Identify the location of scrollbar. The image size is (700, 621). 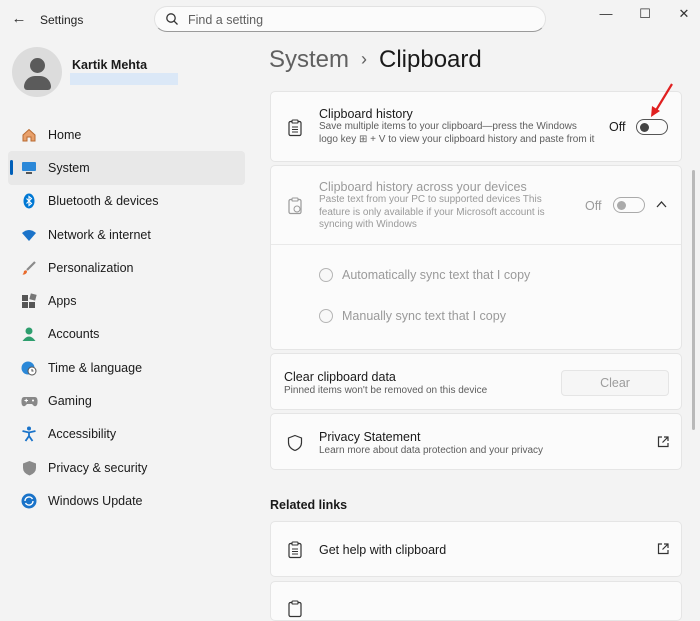
(693, 300).